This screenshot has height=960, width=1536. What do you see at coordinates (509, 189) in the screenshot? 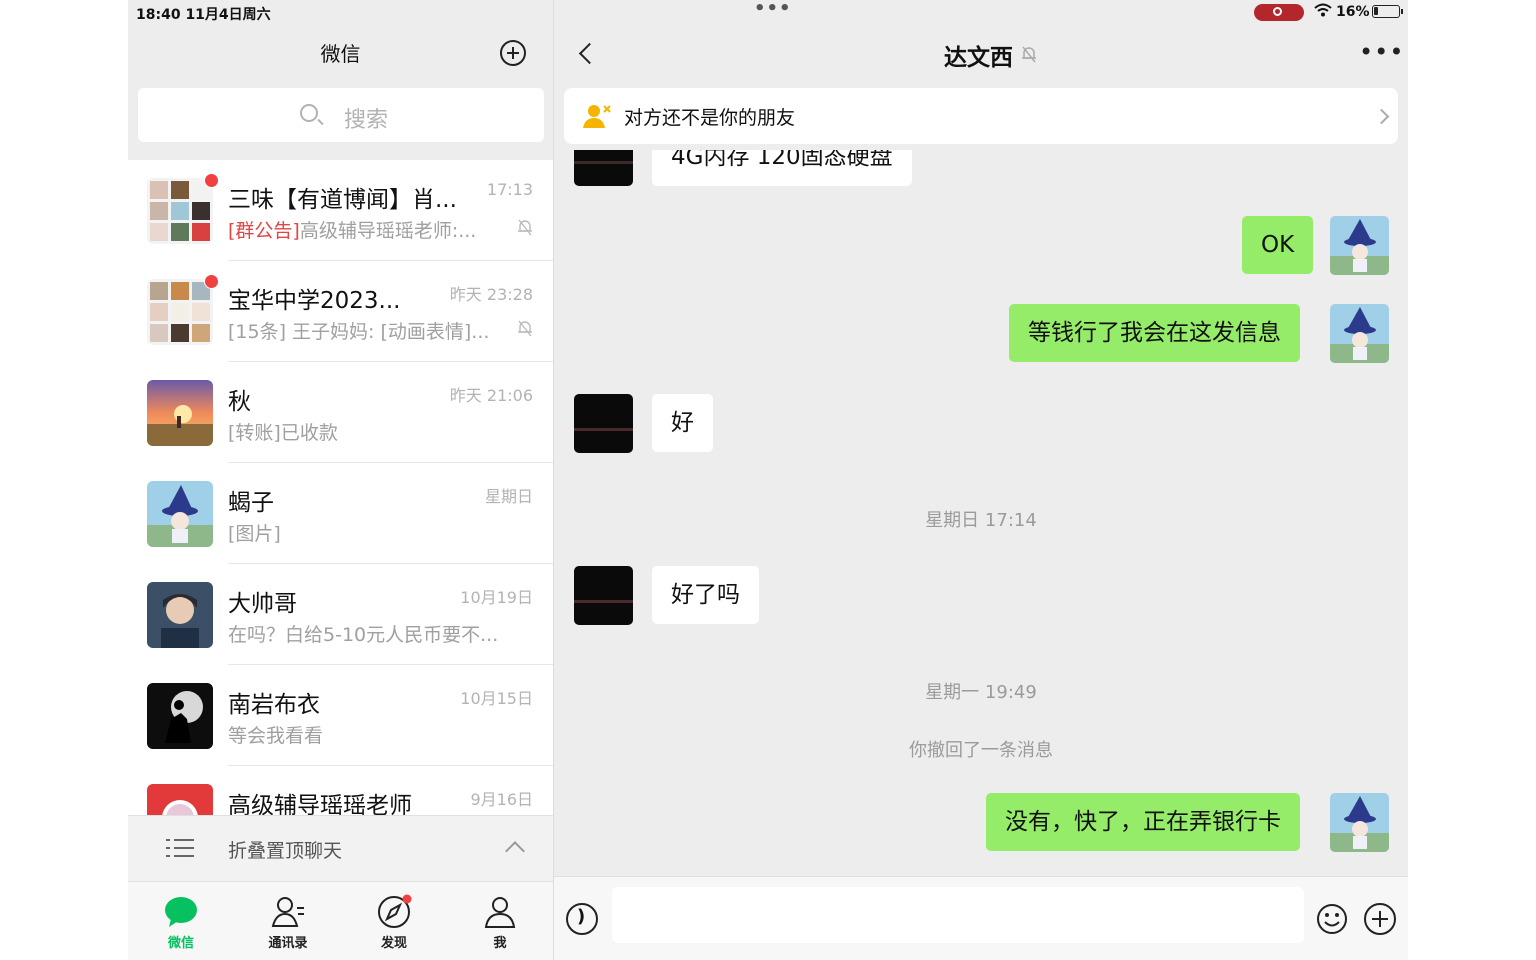
I see `chat-time: 17:13` at bounding box center [509, 189].